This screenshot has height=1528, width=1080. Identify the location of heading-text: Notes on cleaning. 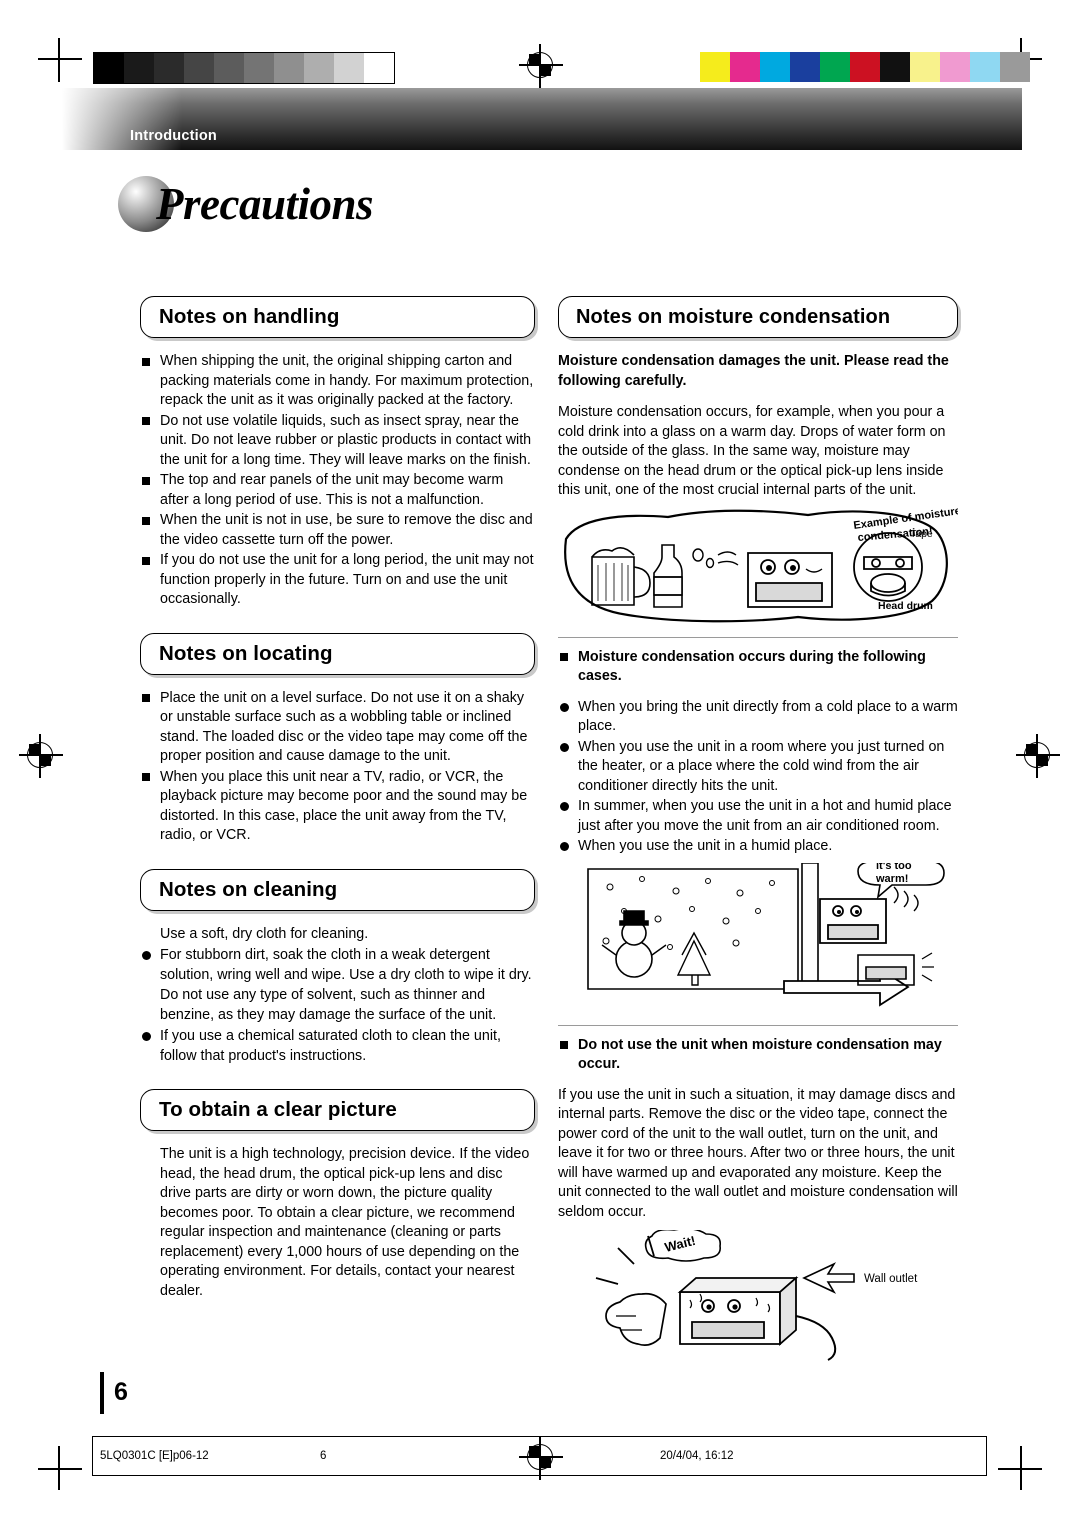
(248, 889).